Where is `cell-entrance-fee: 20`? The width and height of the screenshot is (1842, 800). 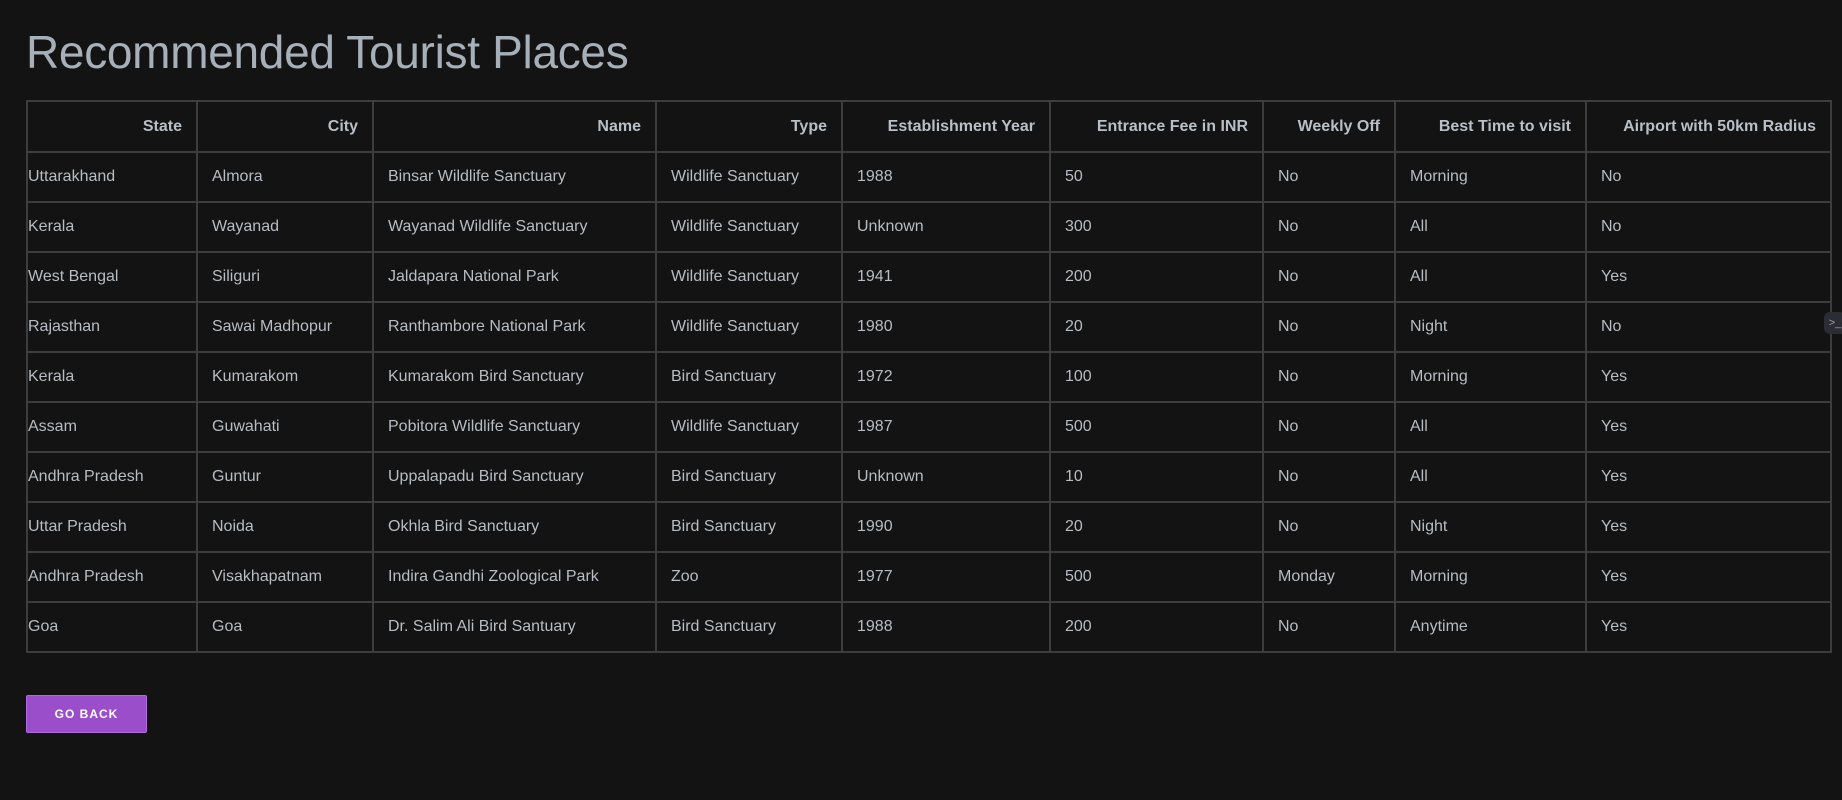
cell-entrance-fee: 20 is located at coordinates (1156, 327).